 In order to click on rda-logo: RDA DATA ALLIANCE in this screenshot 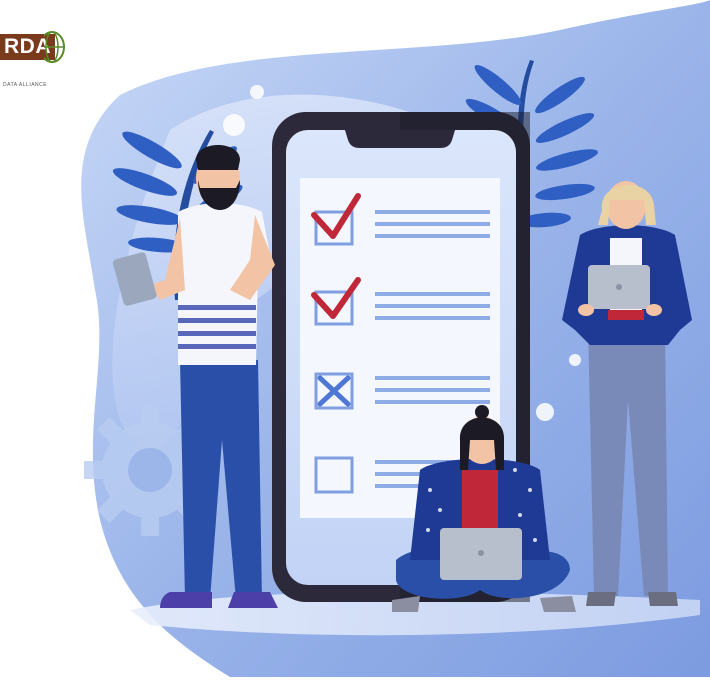, I will do `click(40, 62)`.